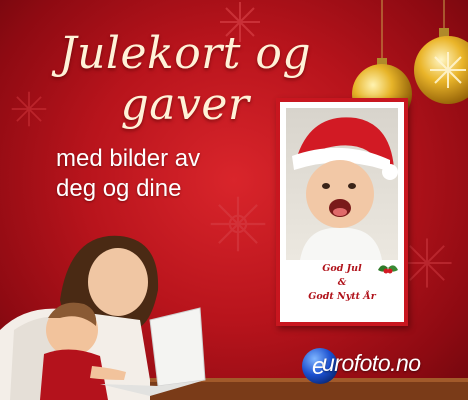 Image resolution: width=468 pixels, height=400 pixels. Describe the element at coordinates (342, 184) in the screenshot. I see `baby-santa-hat-photo` at that location.